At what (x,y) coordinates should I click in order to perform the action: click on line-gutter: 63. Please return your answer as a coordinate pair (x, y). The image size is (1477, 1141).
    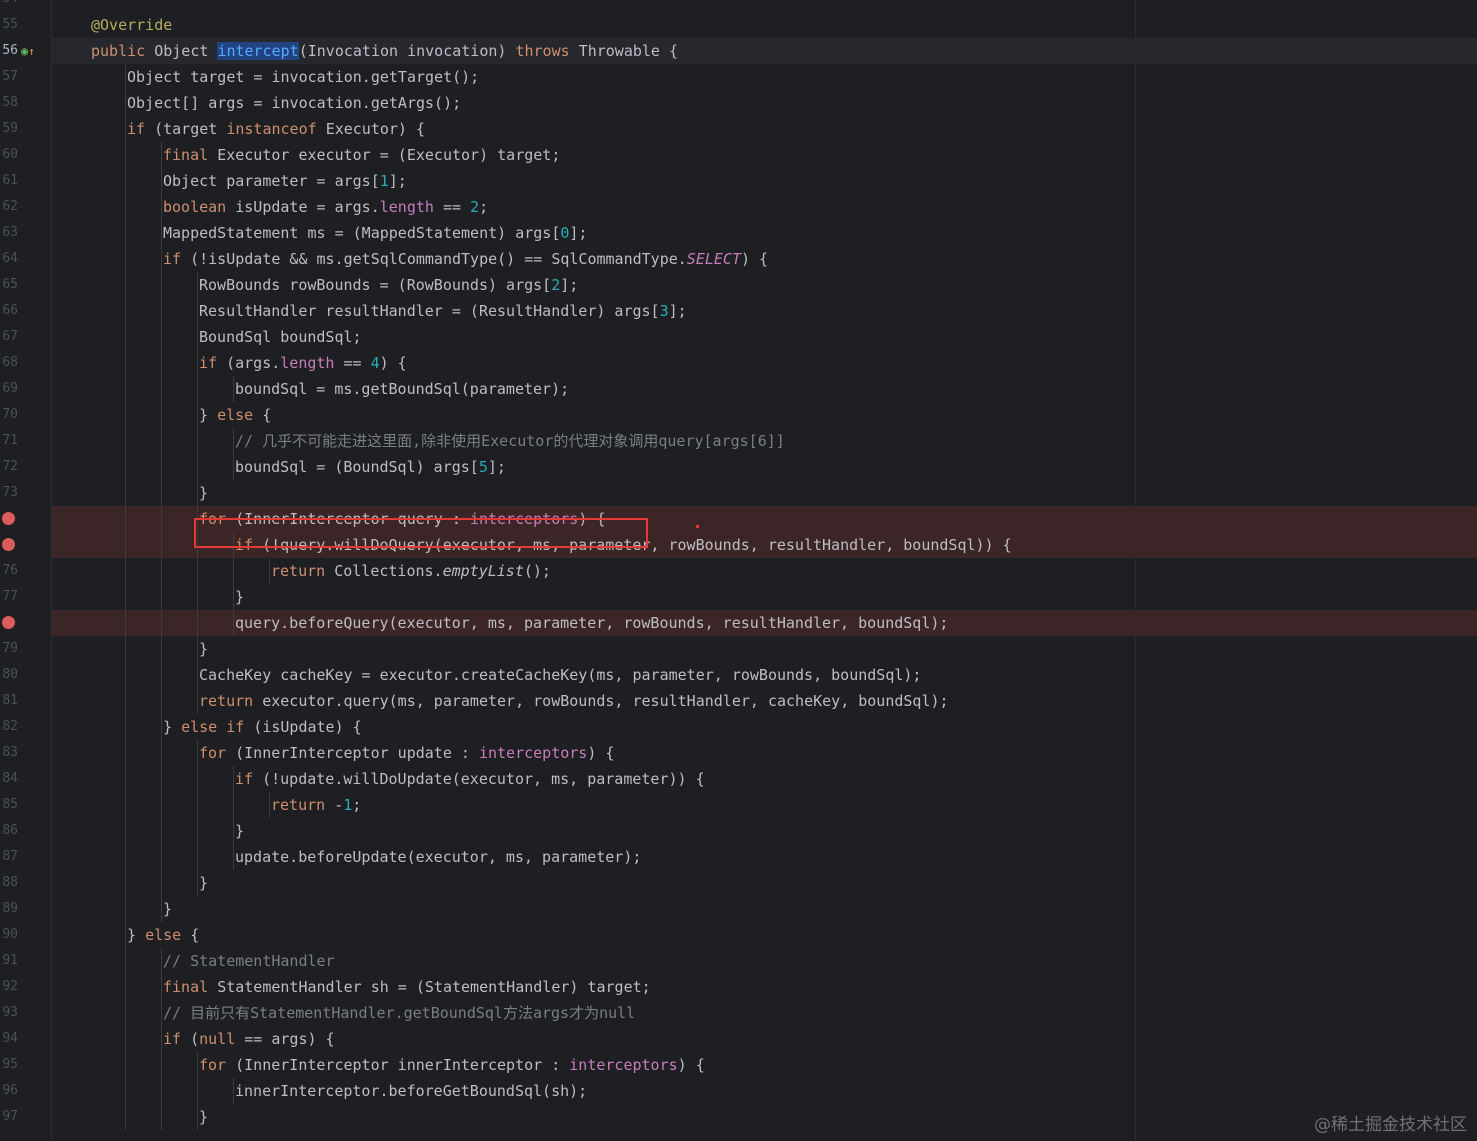
    Looking at the image, I should click on (26, 233).